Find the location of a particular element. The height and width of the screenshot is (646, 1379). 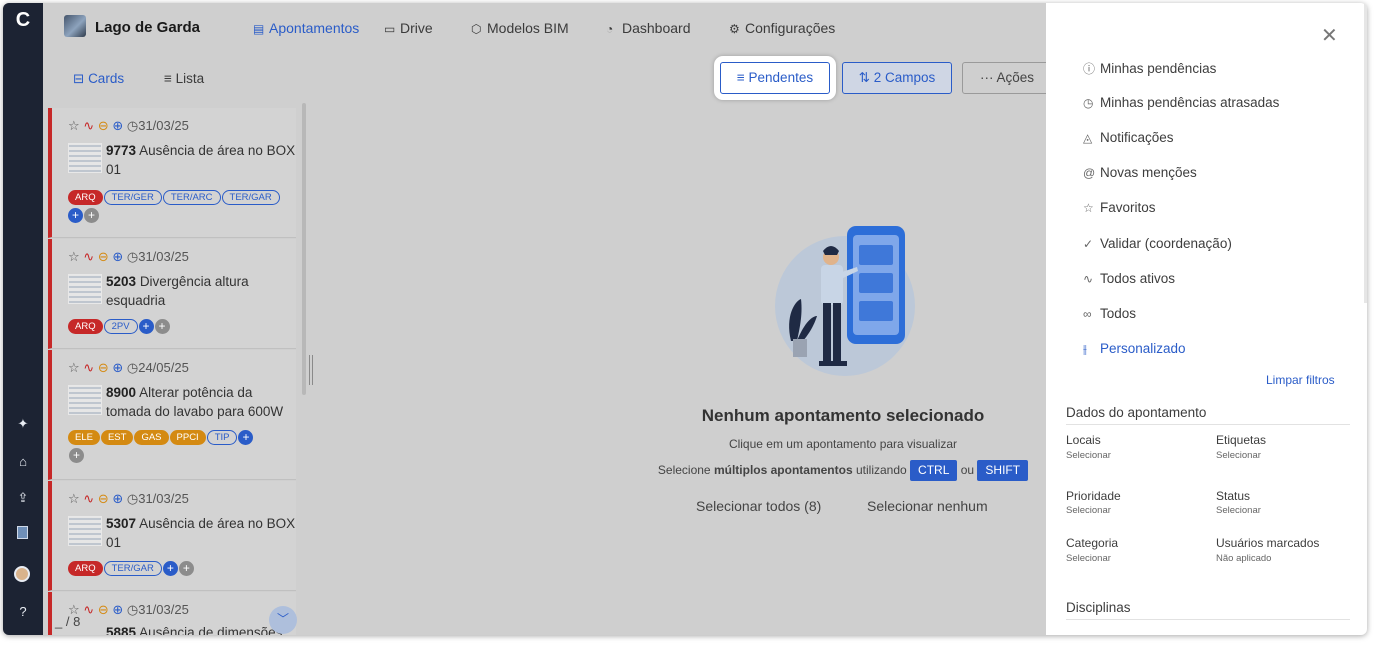

section-issue-data: Dados do apontamento is located at coordinates (1208, 415).